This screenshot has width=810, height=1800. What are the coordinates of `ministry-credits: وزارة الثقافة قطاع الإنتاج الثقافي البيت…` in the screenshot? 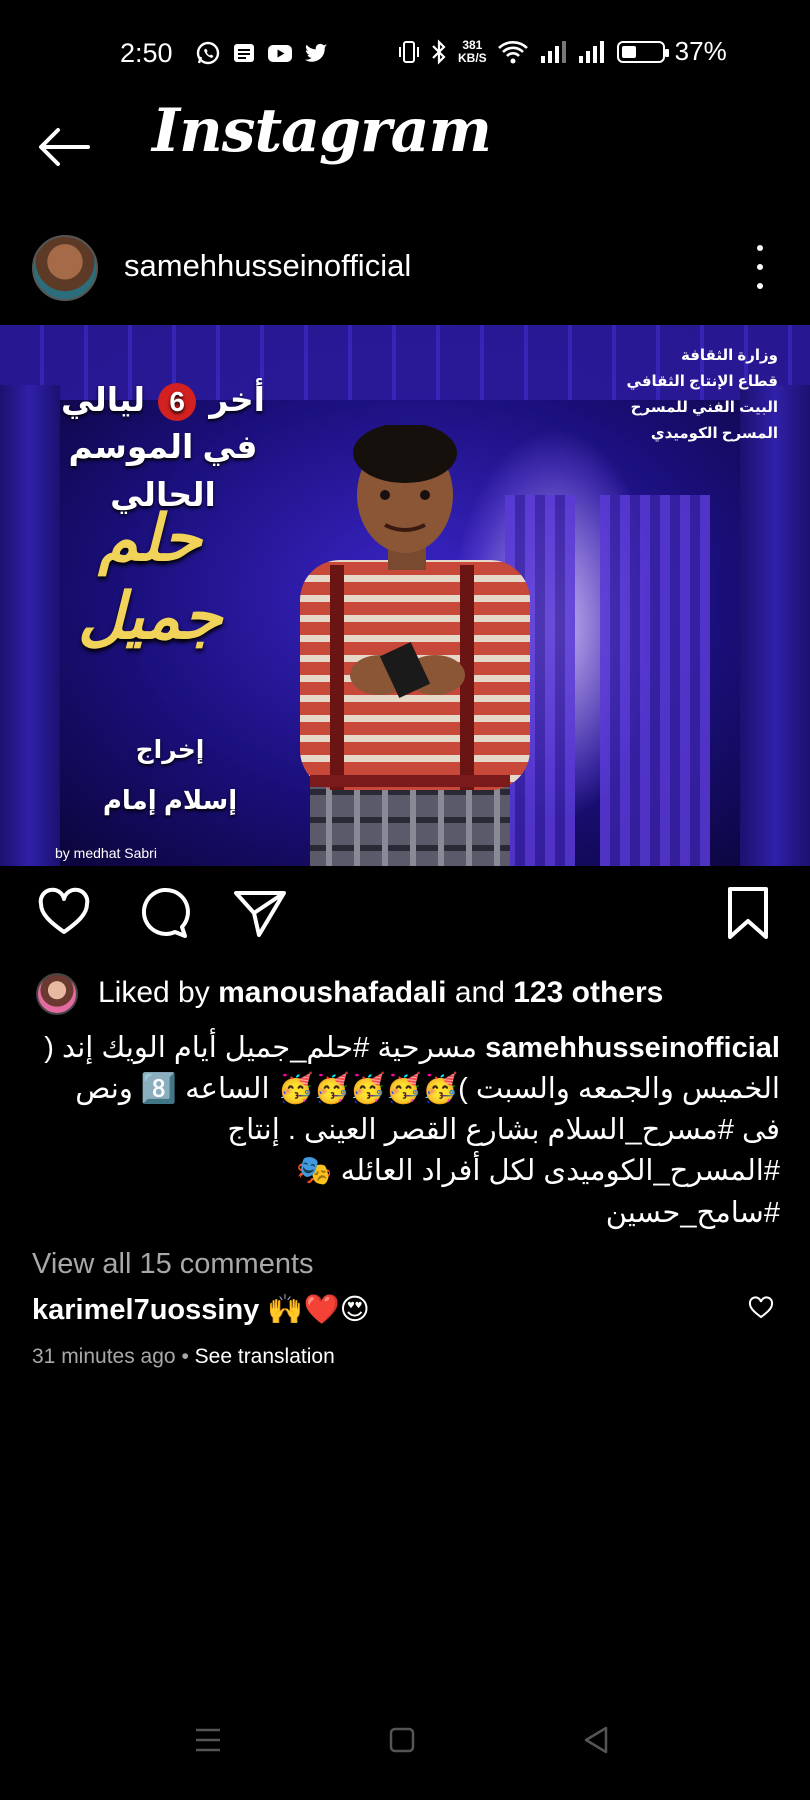 It's located at (702, 394).